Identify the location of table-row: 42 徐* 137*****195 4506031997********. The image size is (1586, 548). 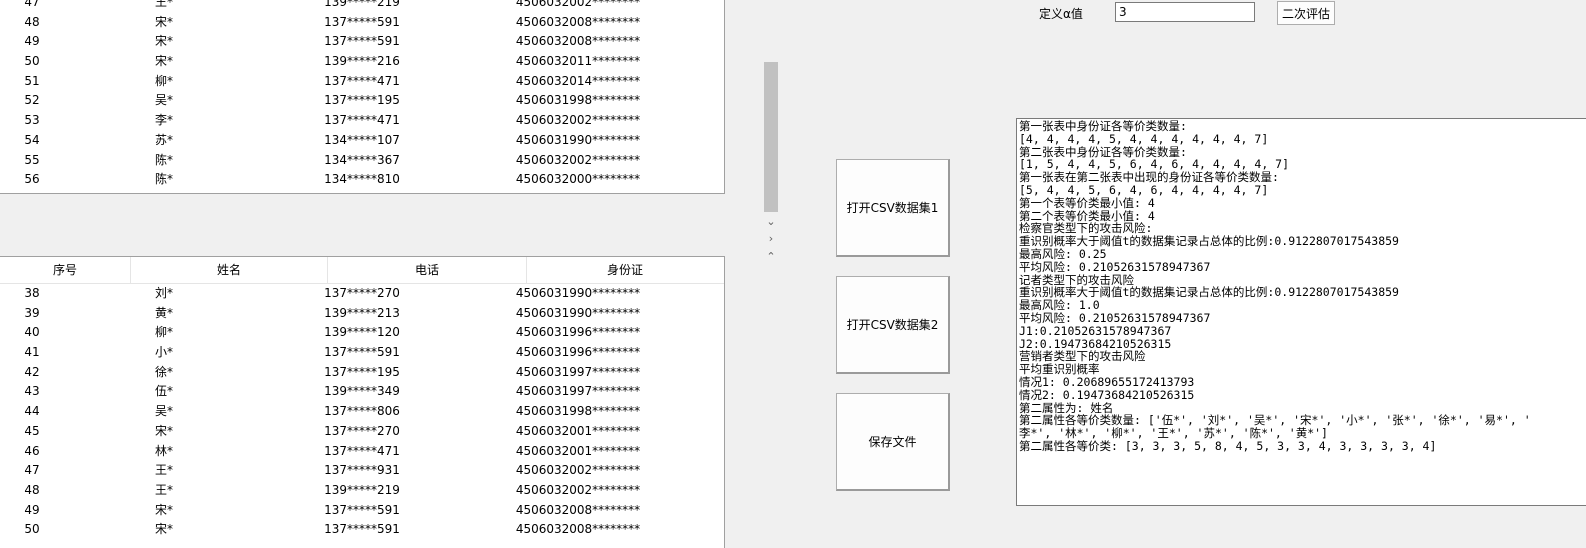
(362, 373).